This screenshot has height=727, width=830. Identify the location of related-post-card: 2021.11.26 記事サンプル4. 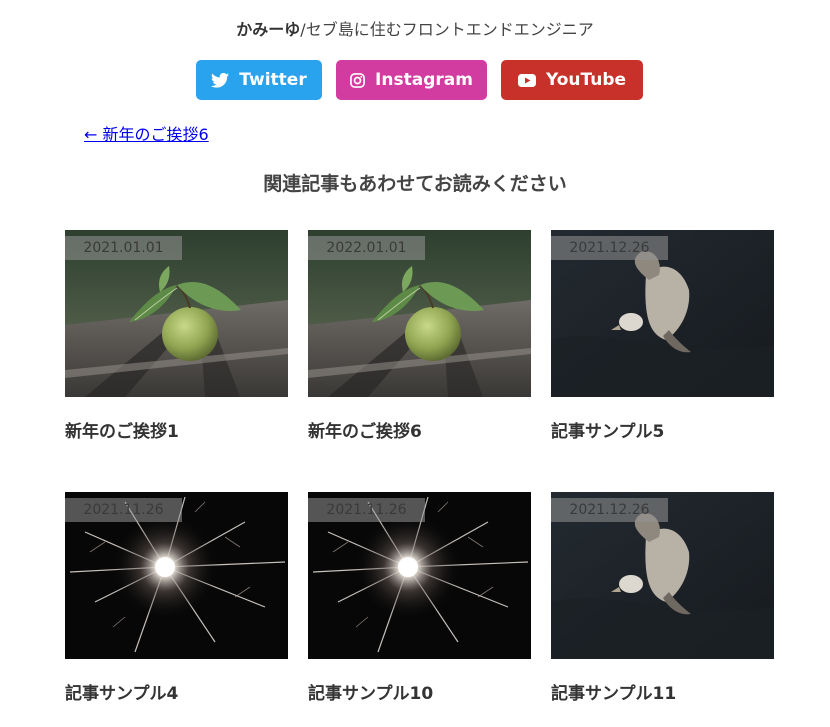
(176, 598).